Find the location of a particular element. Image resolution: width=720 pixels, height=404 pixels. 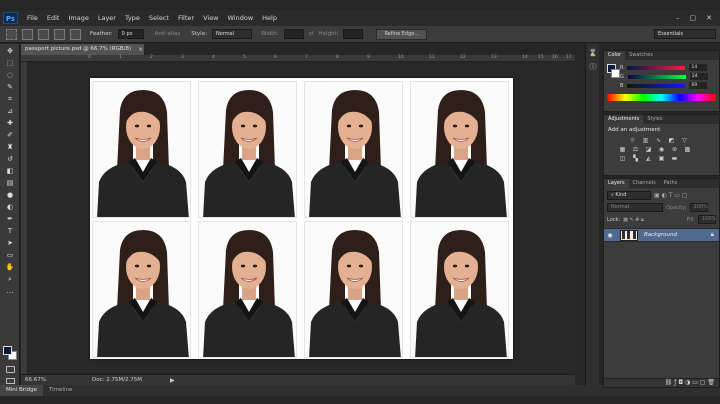

menu-select: Select is located at coordinates (159, 18).